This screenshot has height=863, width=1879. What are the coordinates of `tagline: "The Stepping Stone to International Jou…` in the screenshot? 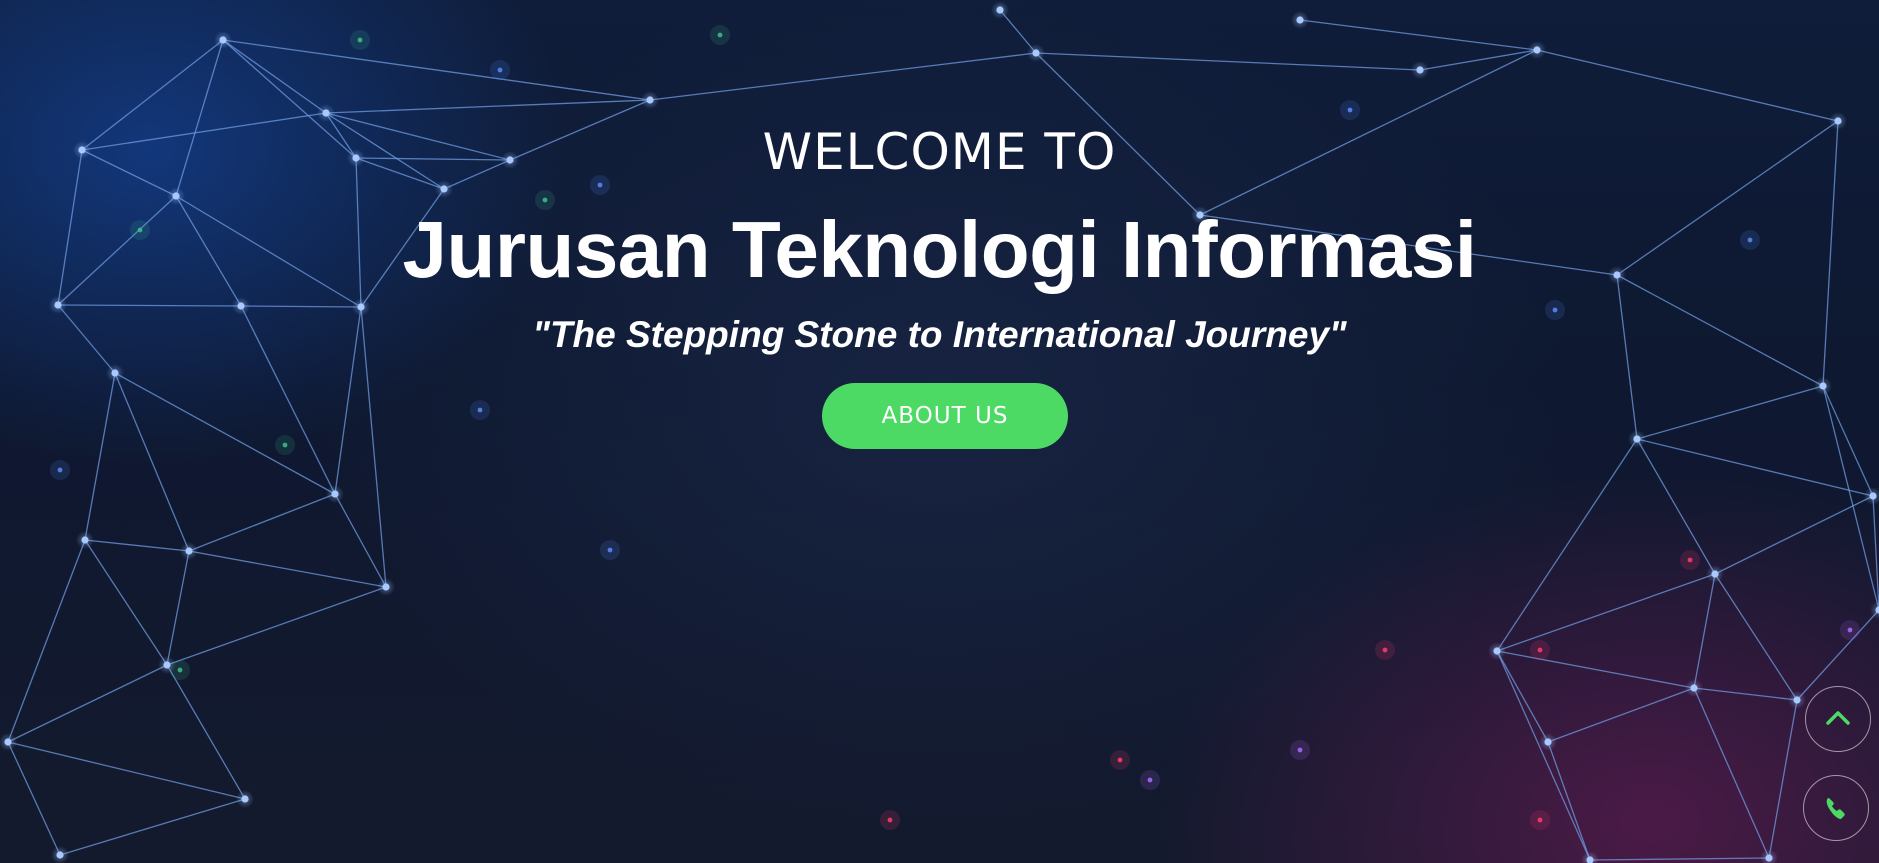 It's located at (939, 334).